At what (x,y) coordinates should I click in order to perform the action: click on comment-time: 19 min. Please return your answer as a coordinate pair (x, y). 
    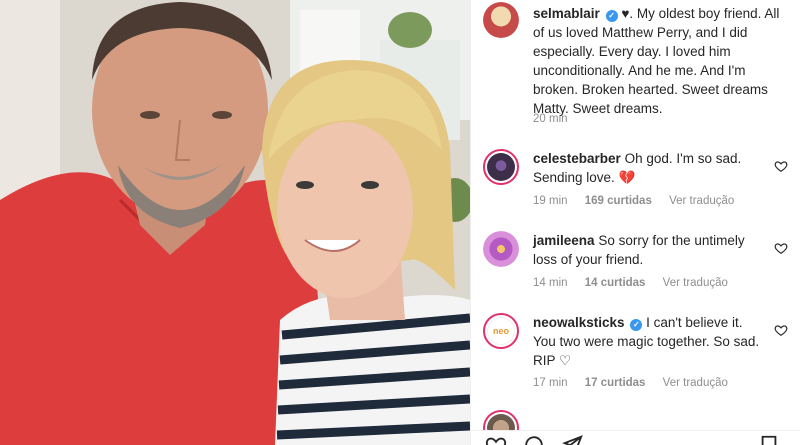
    Looking at the image, I should click on (550, 201).